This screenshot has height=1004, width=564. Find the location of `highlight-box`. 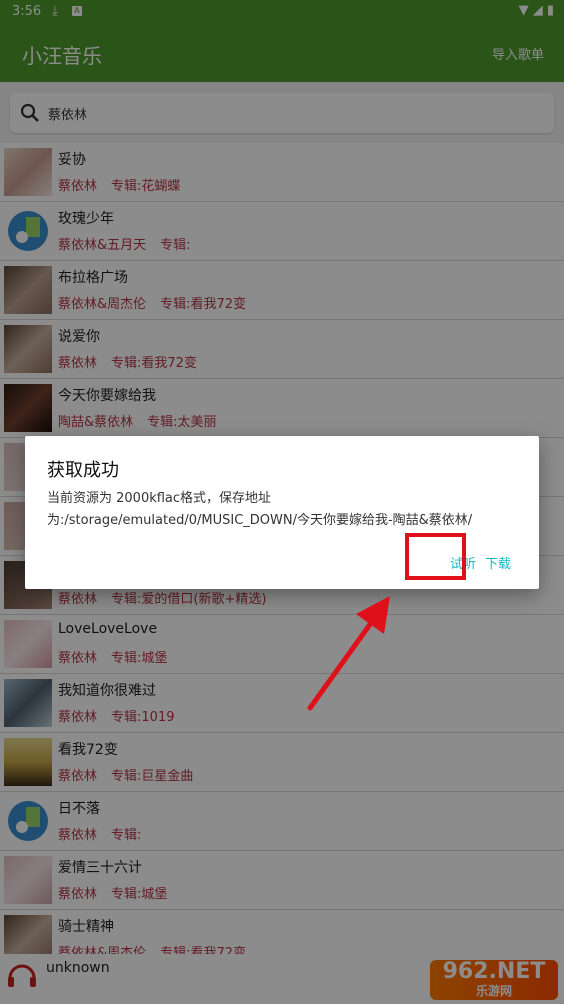

highlight-box is located at coordinates (435, 556).